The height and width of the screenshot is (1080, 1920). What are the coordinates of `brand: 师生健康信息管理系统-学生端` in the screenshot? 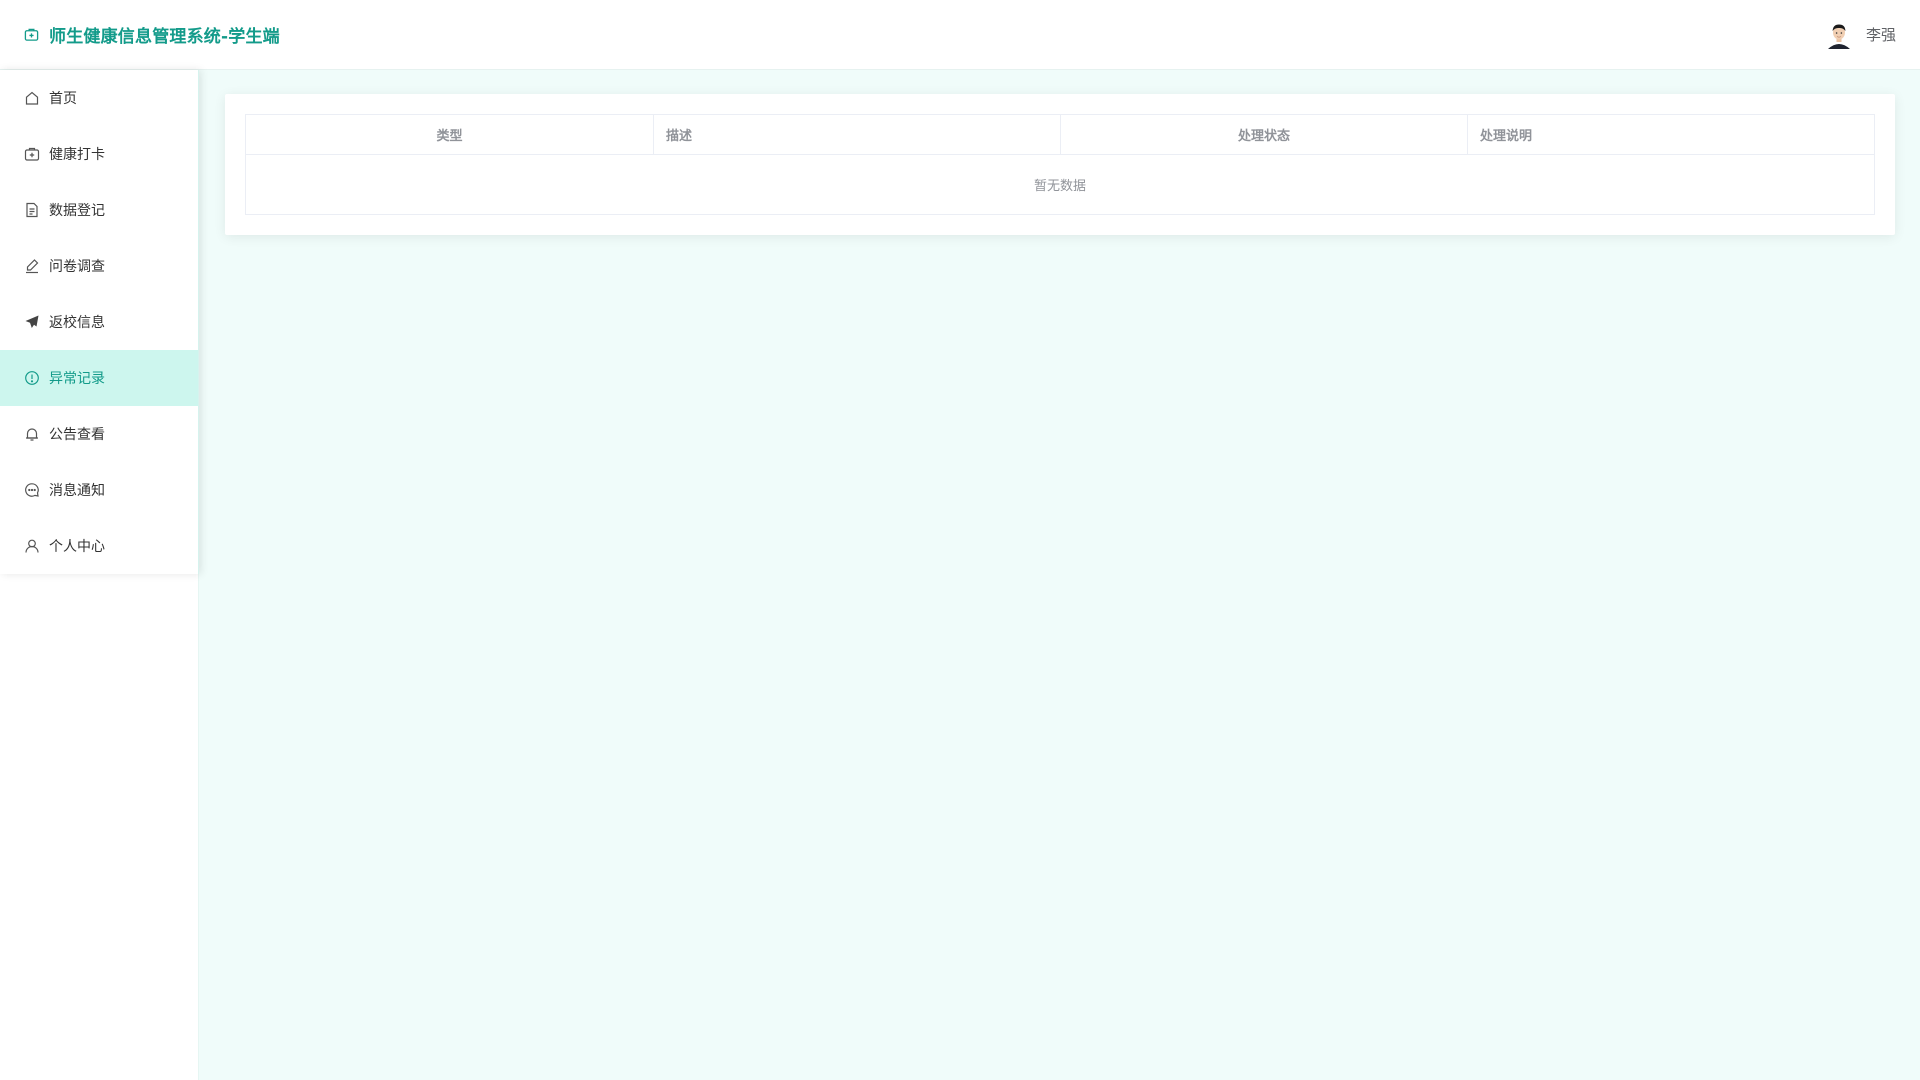 It's located at (152, 34).